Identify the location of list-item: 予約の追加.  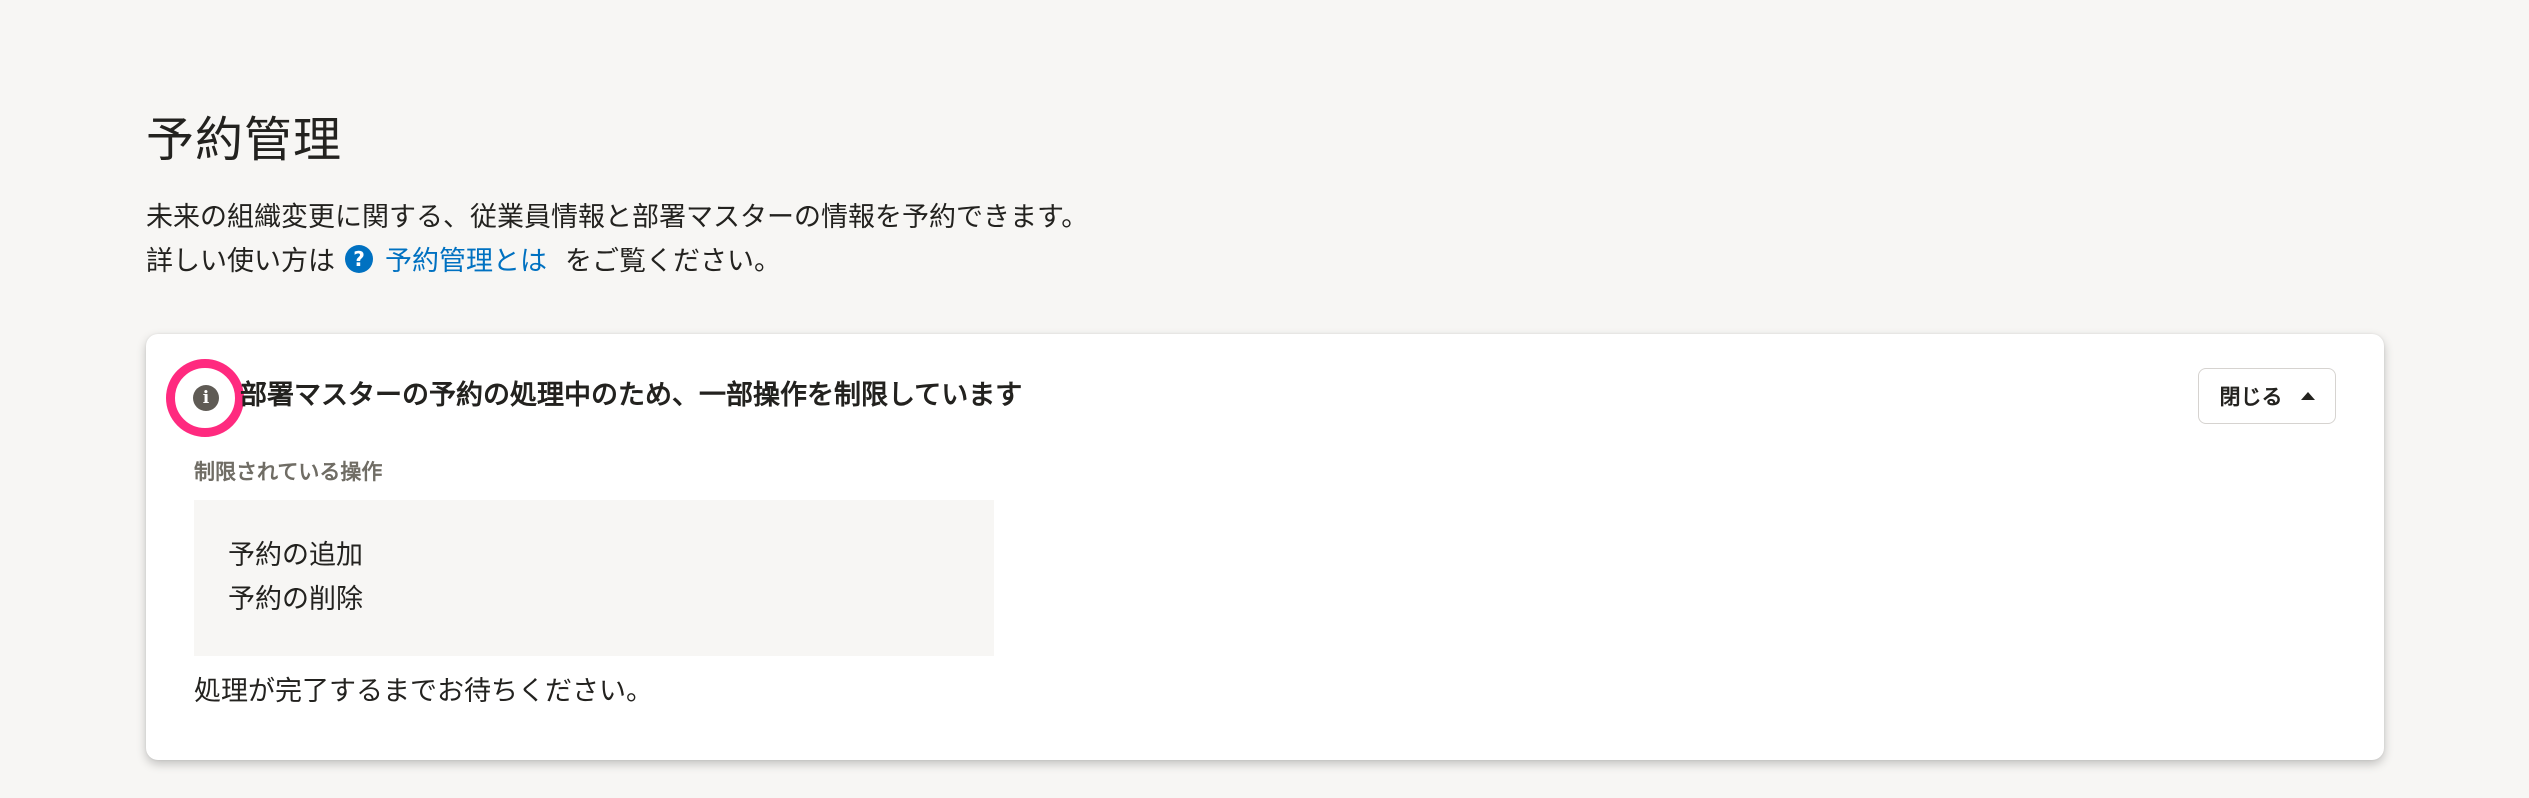
(295, 555).